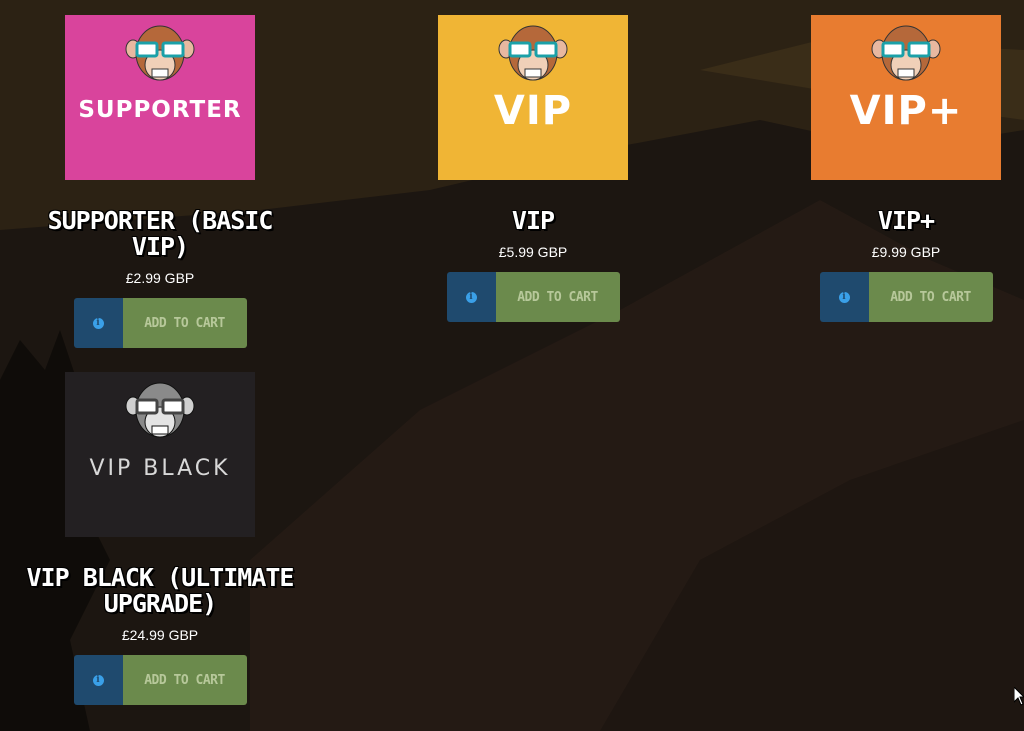 This screenshot has height=731, width=1024. What do you see at coordinates (160, 468) in the screenshot?
I see `product-image-label: VIP BLACK` at bounding box center [160, 468].